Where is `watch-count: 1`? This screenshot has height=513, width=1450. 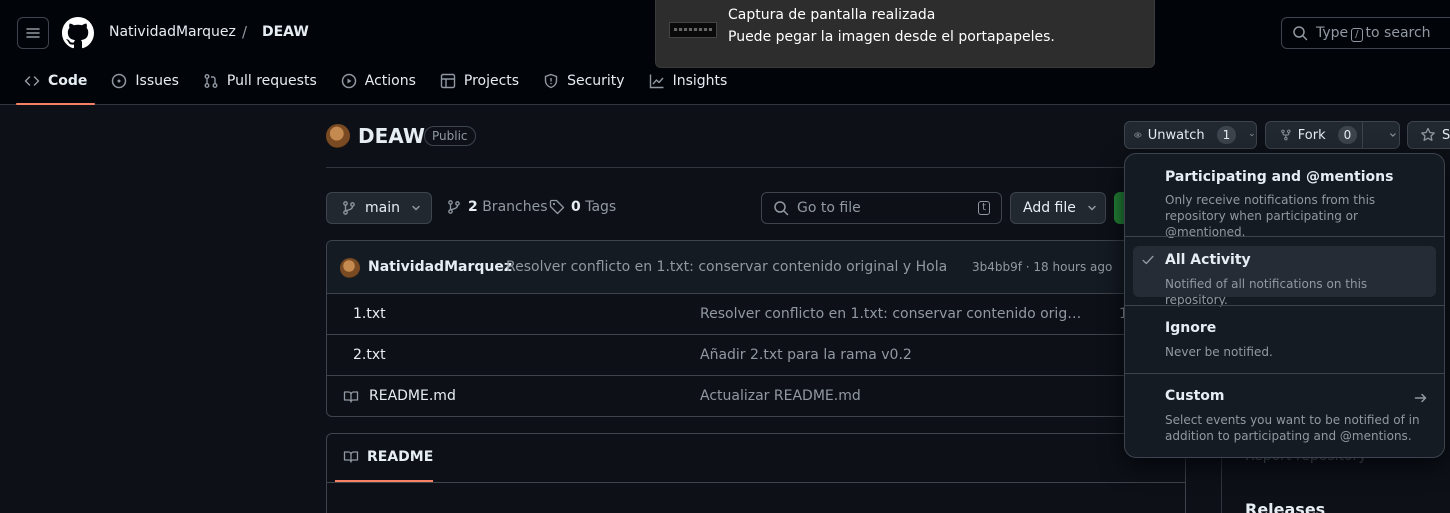 watch-count: 1 is located at coordinates (1226, 135).